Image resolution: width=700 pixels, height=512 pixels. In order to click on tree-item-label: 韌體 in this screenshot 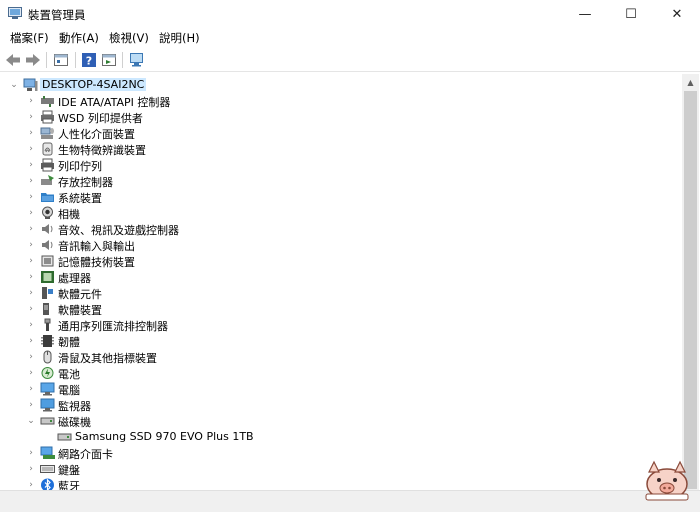, I will do `click(69, 342)`.